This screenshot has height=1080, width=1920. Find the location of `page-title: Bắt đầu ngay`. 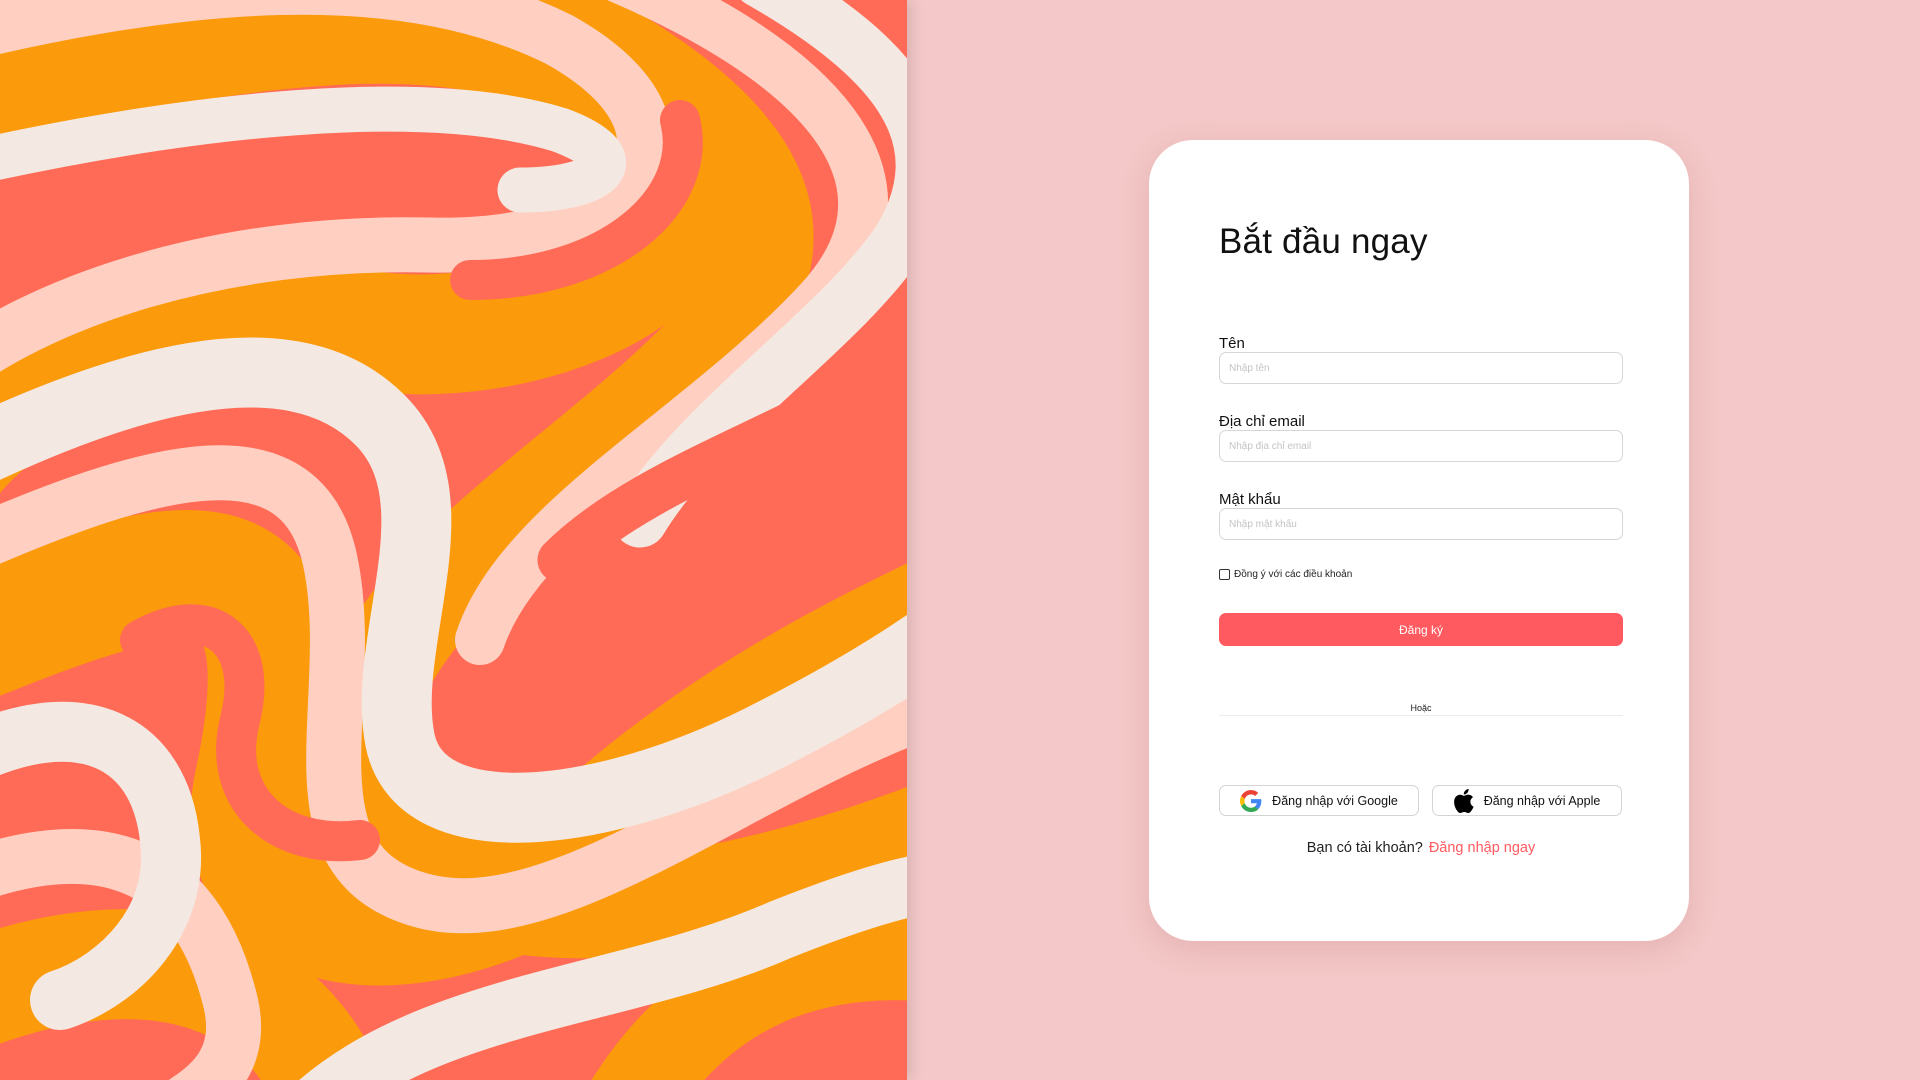

page-title: Bắt đầu ngay is located at coordinates (1323, 241).